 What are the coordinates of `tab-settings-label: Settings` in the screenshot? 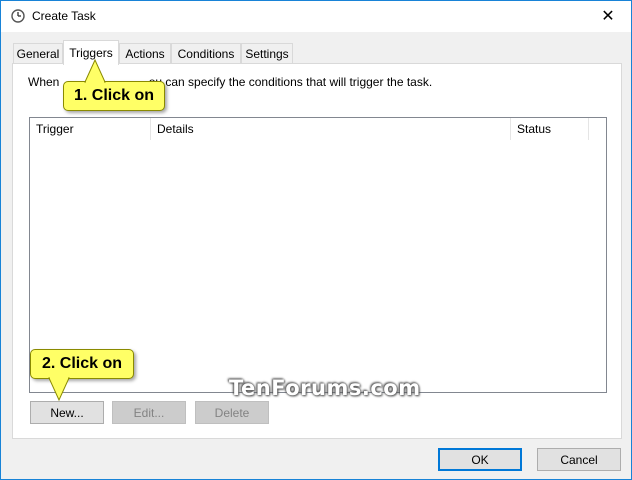 It's located at (267, 54).